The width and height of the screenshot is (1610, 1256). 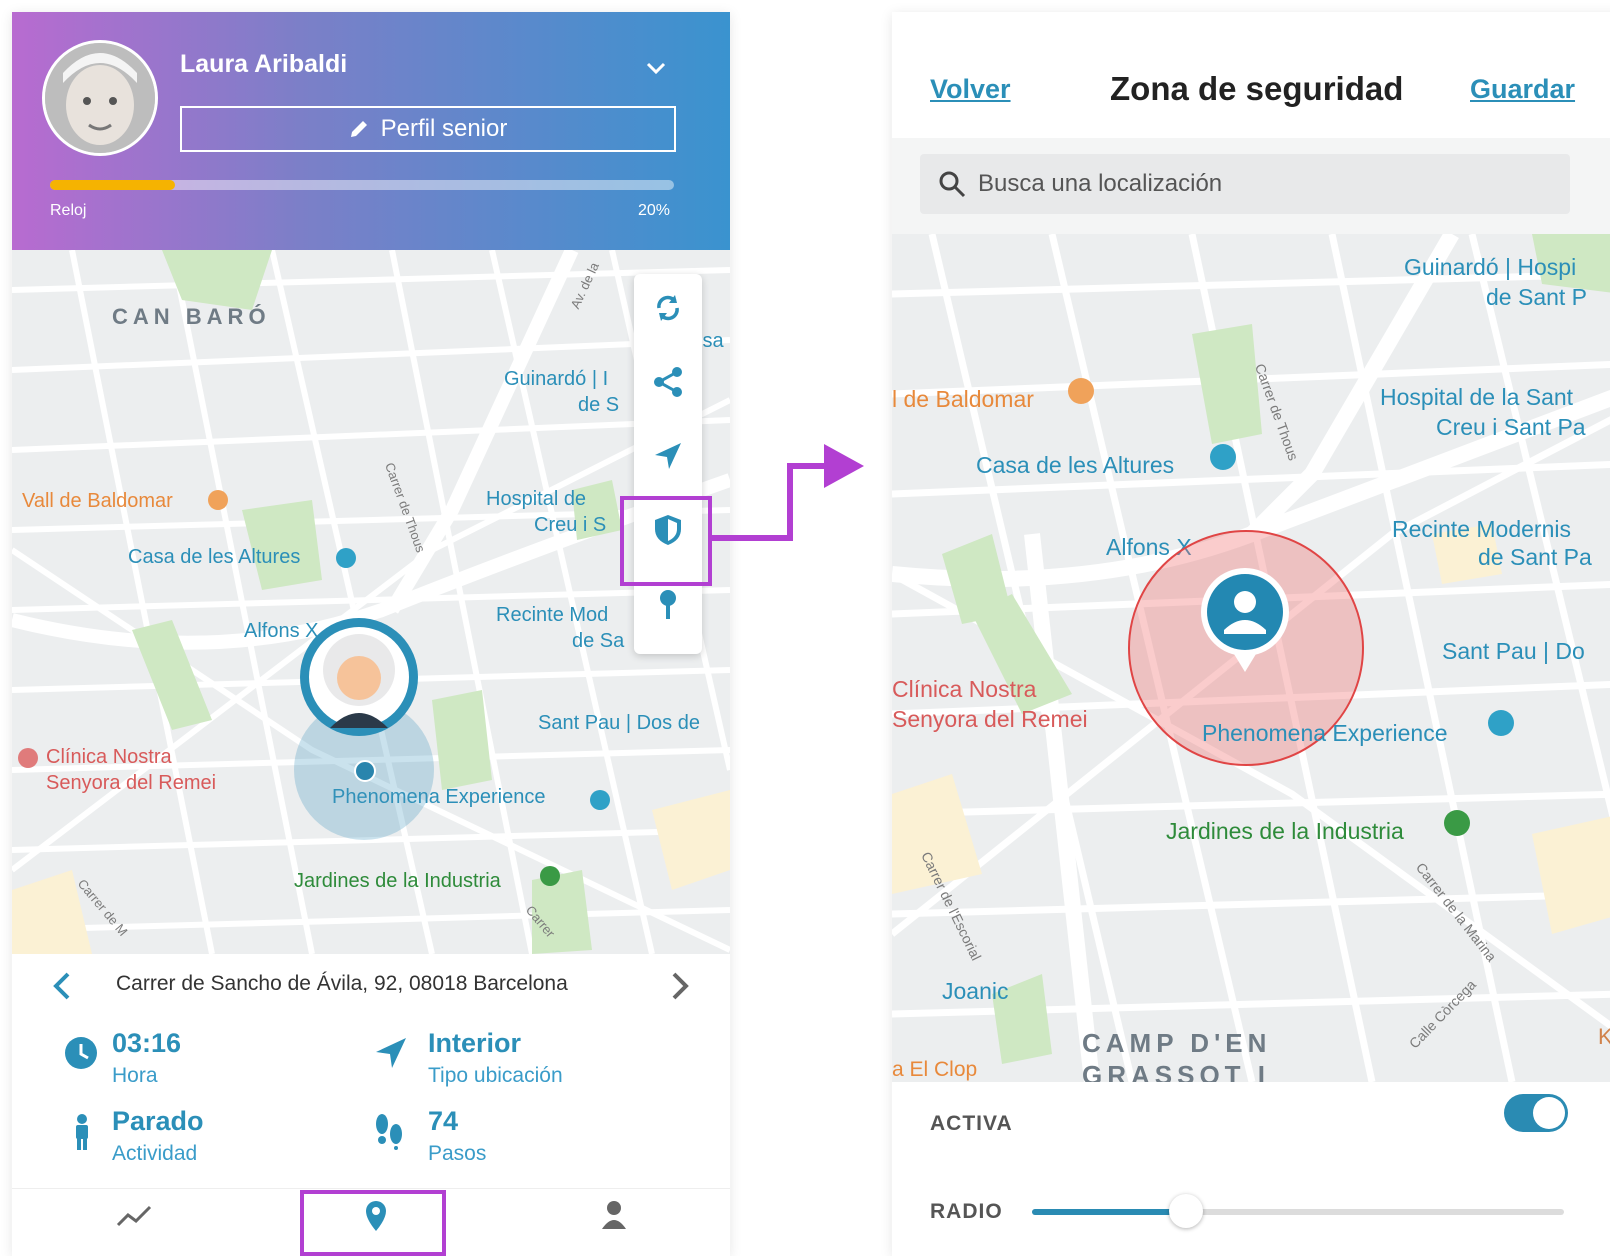 I want to click on activity-value: Parado, so click(x=158, y=1121).